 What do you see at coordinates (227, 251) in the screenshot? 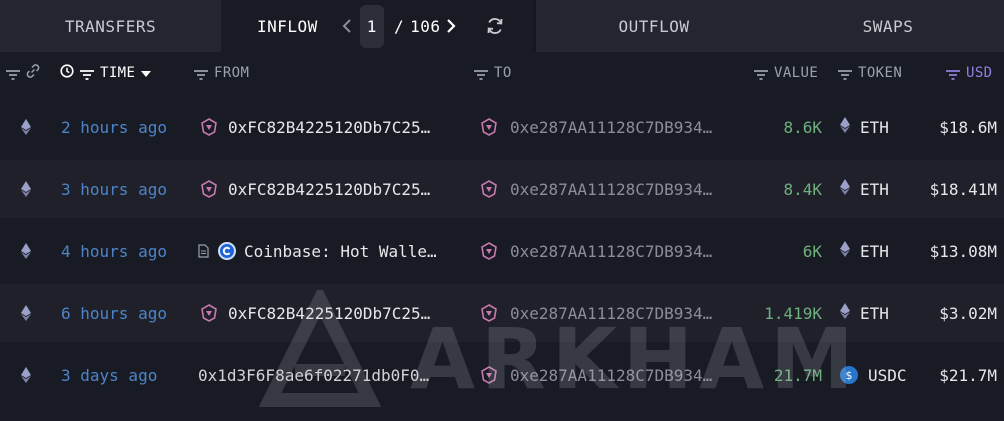
I see `coinbase-icon` at bounding box center [227, 251].